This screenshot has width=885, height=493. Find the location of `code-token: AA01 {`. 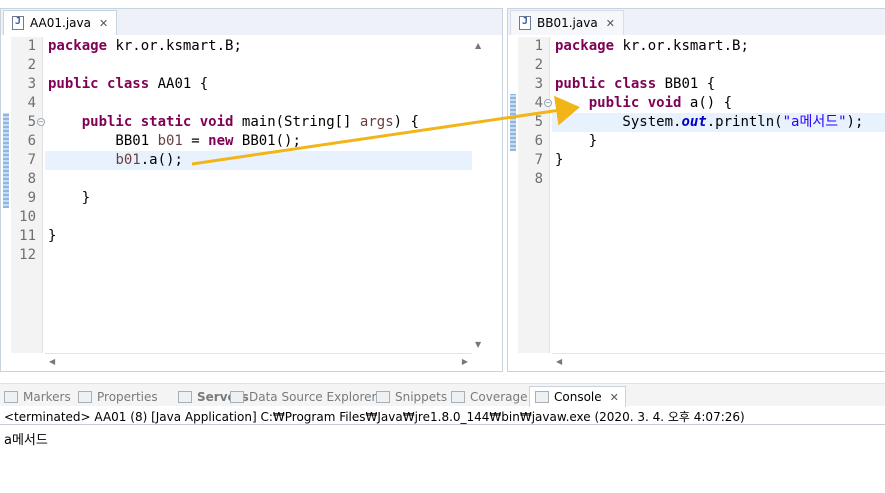

code-token: AA01 { is located at coordinates (183, 84).